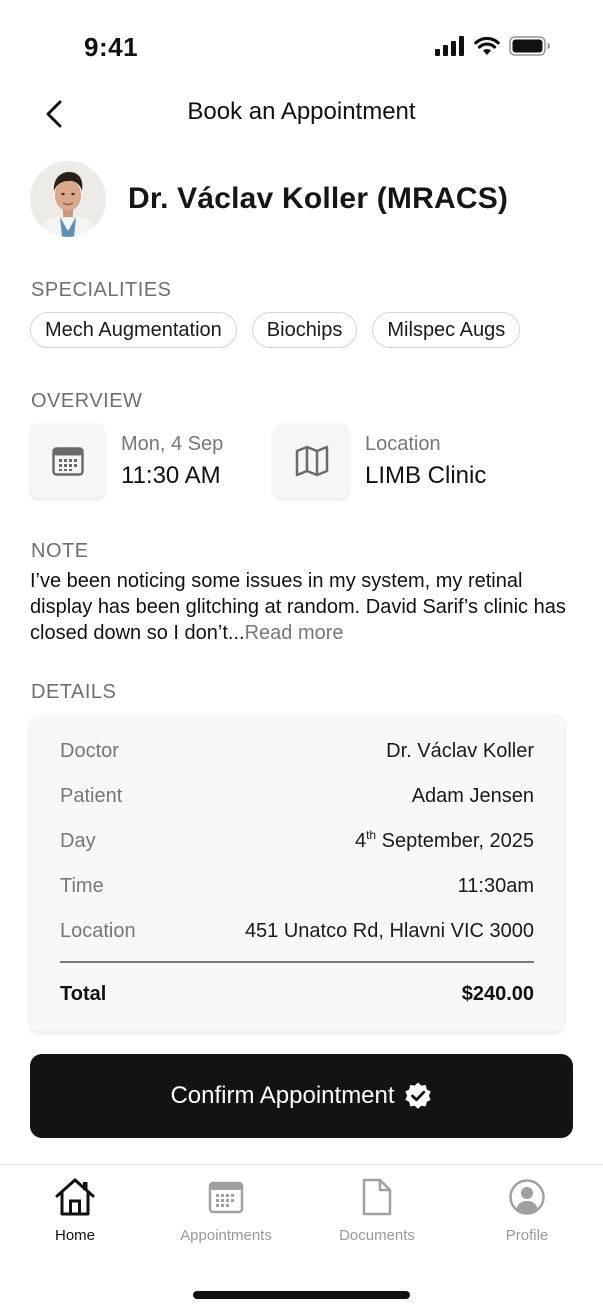 Image resolution: width=603 pixels, height=1311 pixels. What do you see at coordinates (380, 460) in the screenshot?
I see `overview-location: Location LIMB Clinic` at bounding box center [380, 460].